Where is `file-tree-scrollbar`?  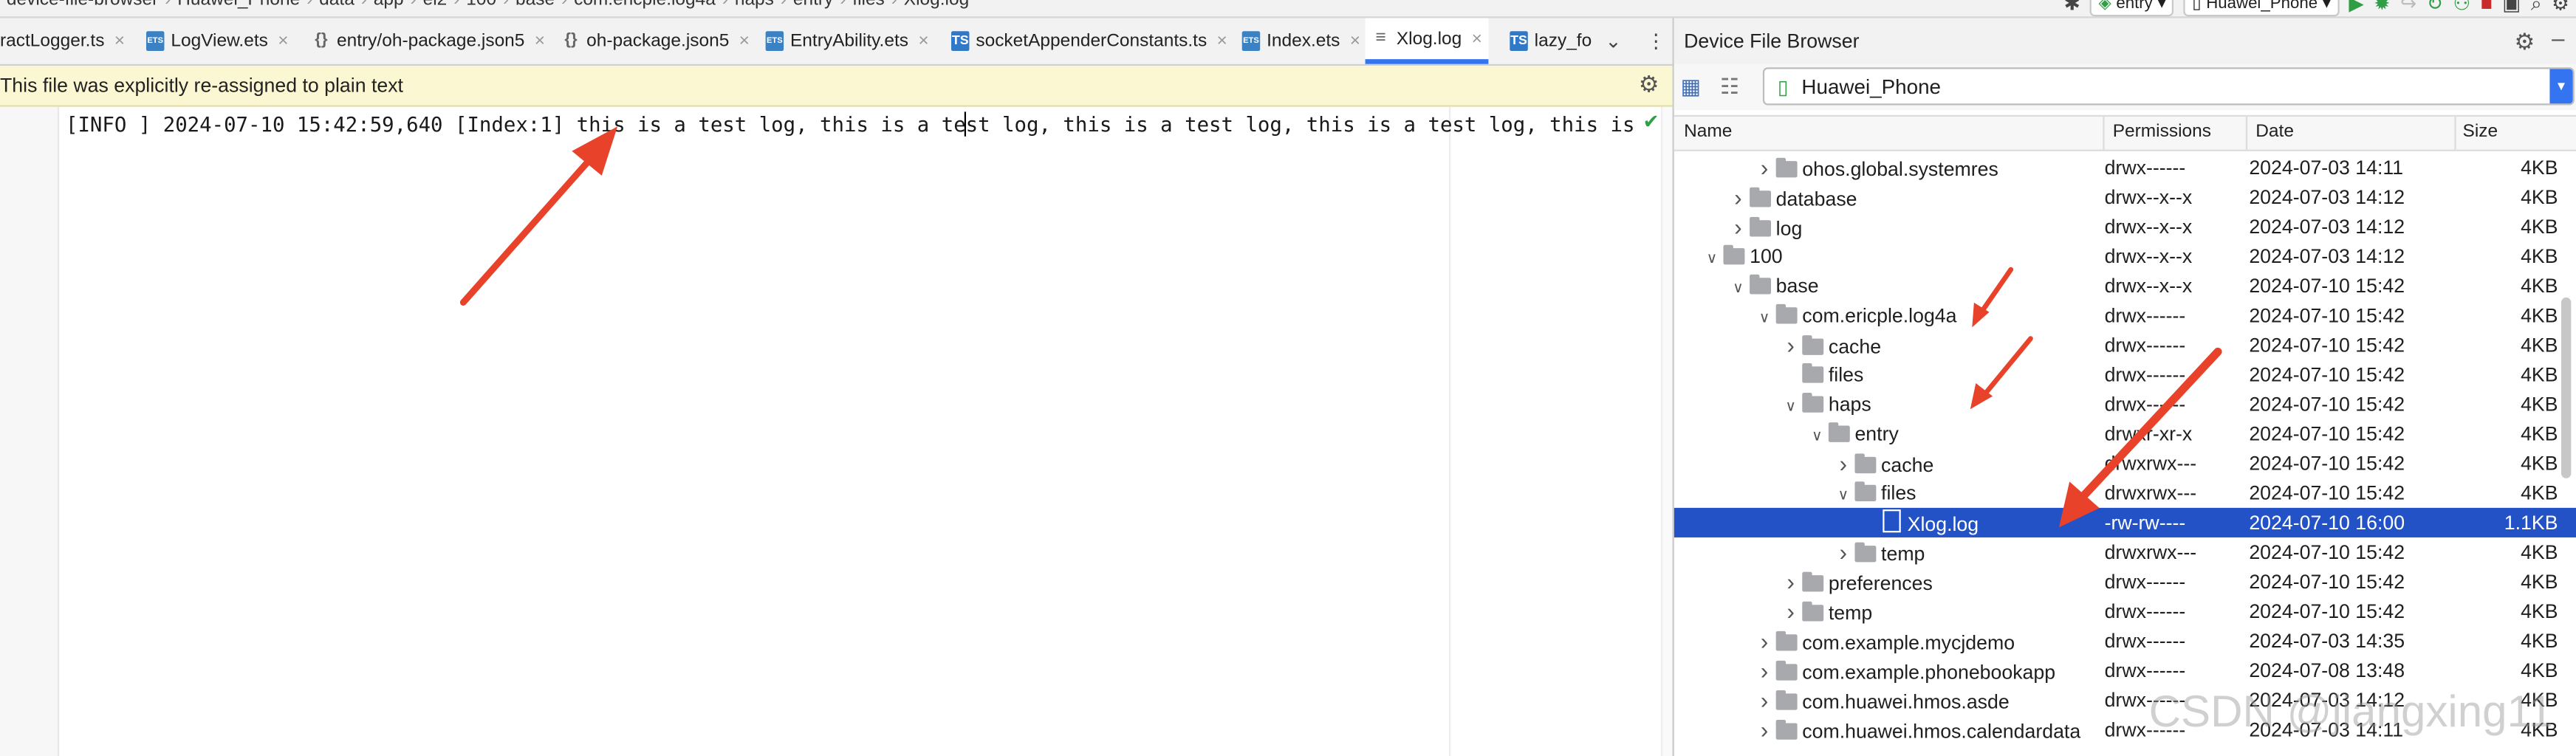
file-tree-scrollbar is located at coordinates (2566, 387).